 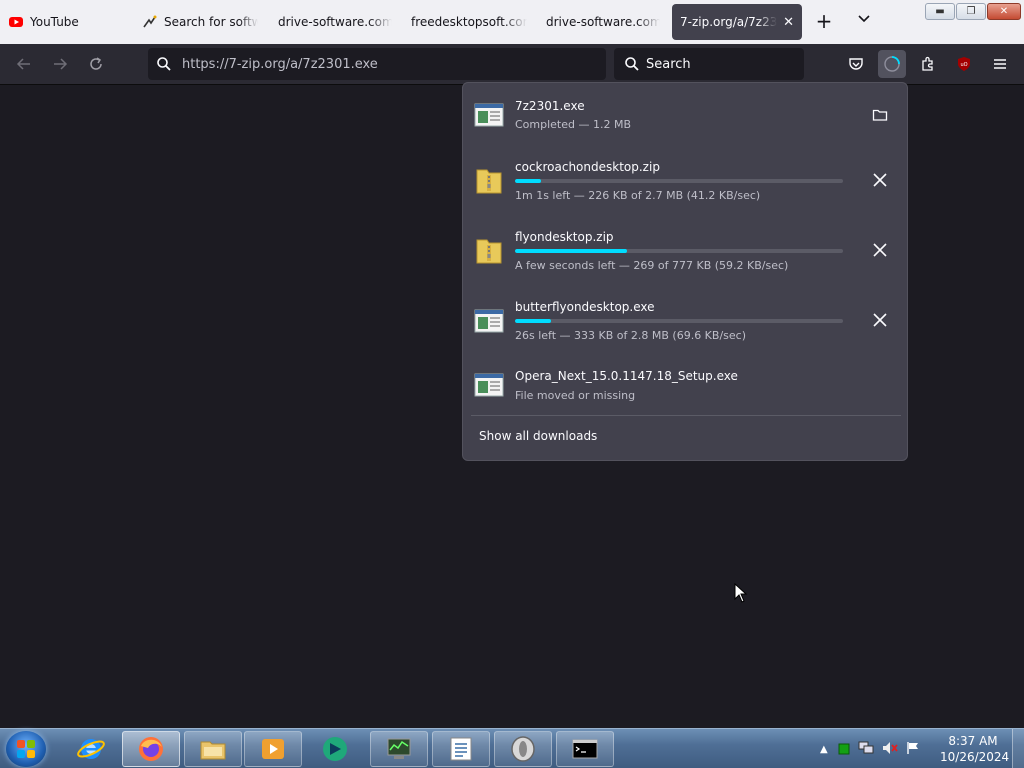 What do you see at coordinates (686, 415) in the screenshot?
I see `panel-divider` at bounding box center [686, 415].